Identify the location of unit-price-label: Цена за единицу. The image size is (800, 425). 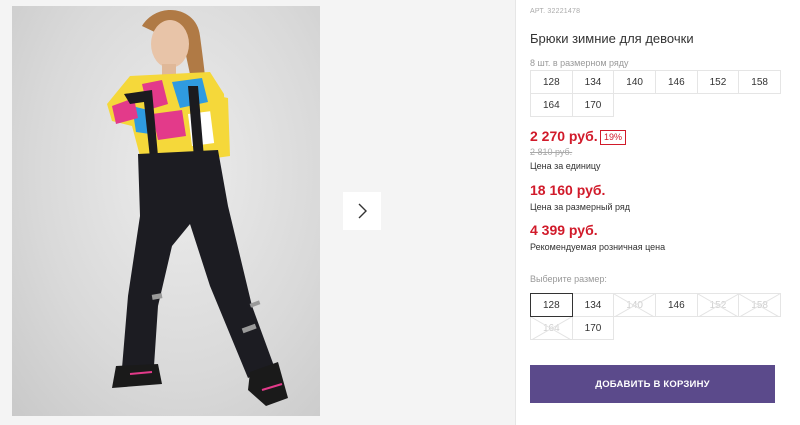
(565, 166).